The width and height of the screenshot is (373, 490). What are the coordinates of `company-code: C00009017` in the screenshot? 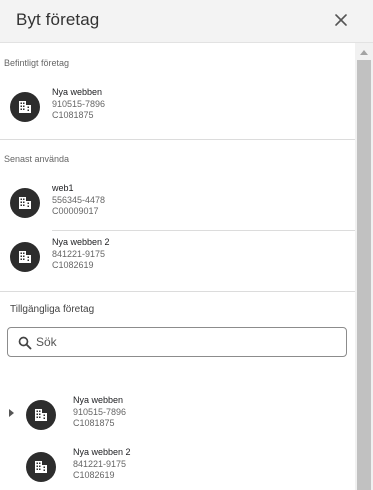 It's located at (75, 211).